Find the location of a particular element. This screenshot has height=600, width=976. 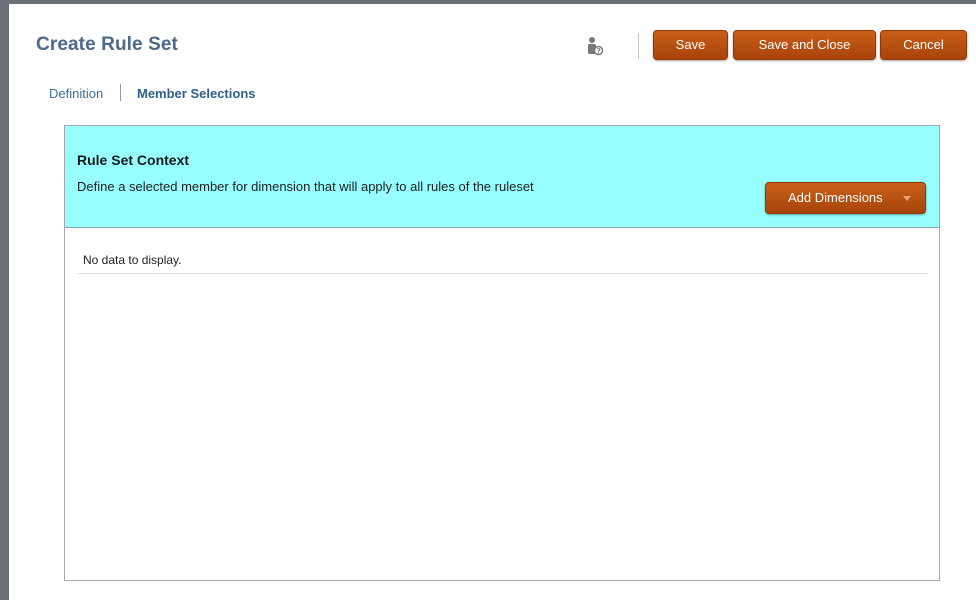

add-dimensions-button: Add Dimensions is located at coordinates (845, 198).